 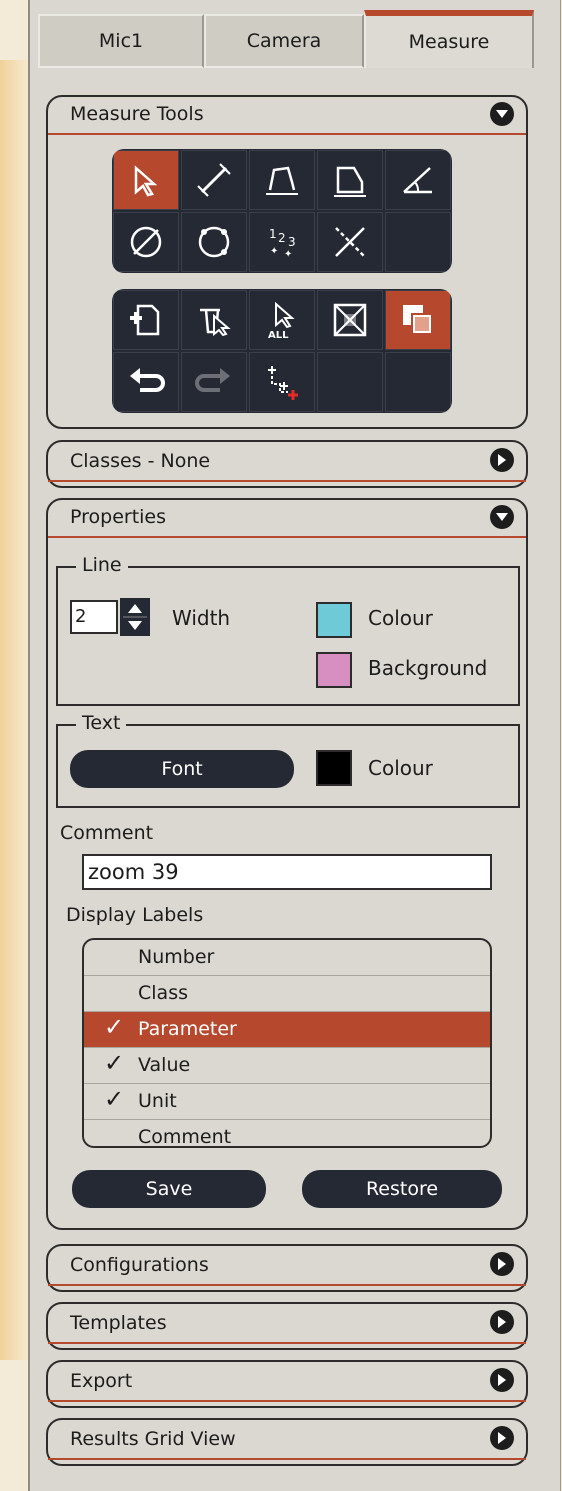 I want to click on pointer-tool-button, so click(x=146, y=180).